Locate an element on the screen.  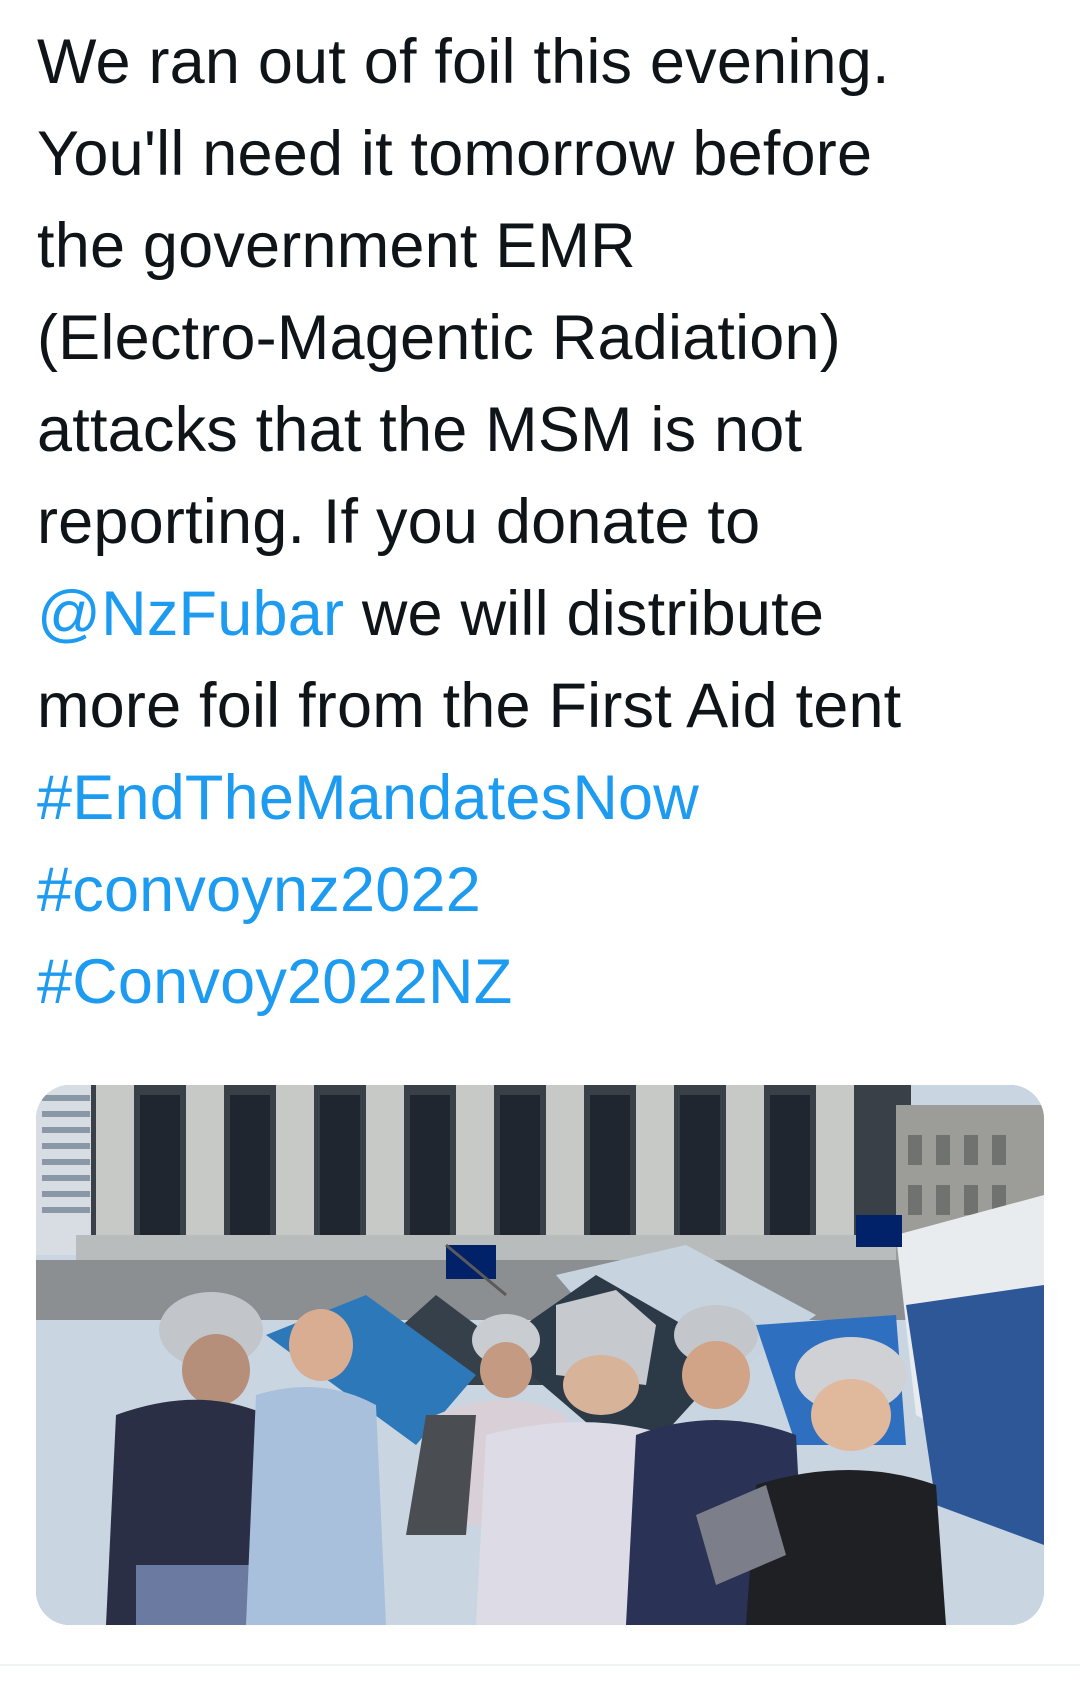
hashtag-link: #Convoy2022NZ is located at coordinates (552, 982).